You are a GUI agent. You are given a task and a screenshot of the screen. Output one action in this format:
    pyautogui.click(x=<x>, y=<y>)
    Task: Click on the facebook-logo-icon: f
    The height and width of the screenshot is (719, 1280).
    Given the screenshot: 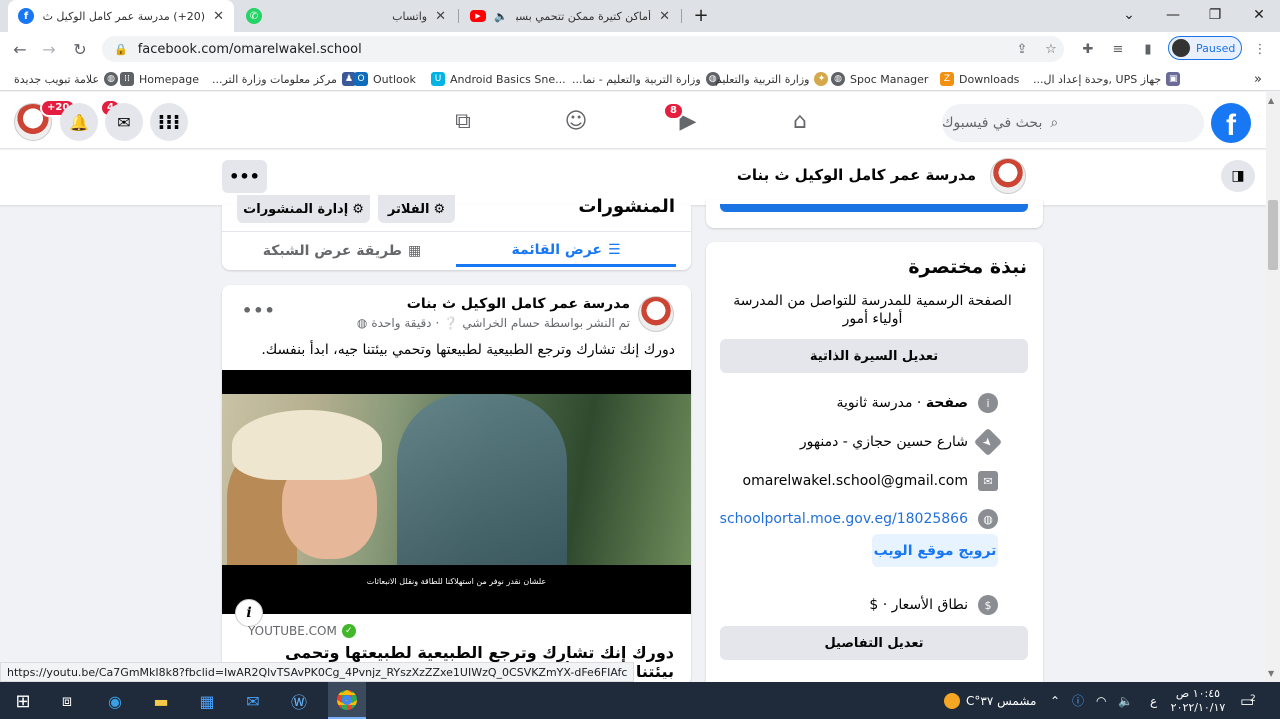 What is the action you would take?
    pyautogui.click(x=1231, y=123)
    